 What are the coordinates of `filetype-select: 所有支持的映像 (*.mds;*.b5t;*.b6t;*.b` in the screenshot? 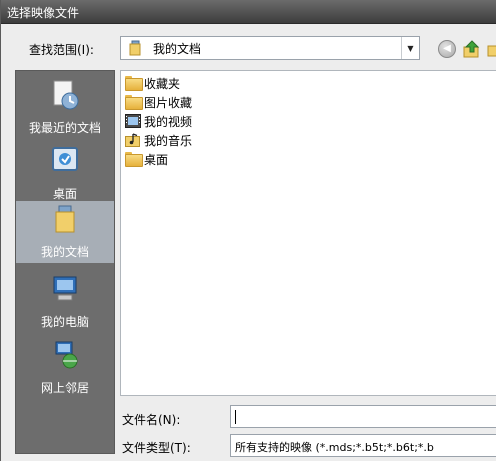 It's located at (363, 445).